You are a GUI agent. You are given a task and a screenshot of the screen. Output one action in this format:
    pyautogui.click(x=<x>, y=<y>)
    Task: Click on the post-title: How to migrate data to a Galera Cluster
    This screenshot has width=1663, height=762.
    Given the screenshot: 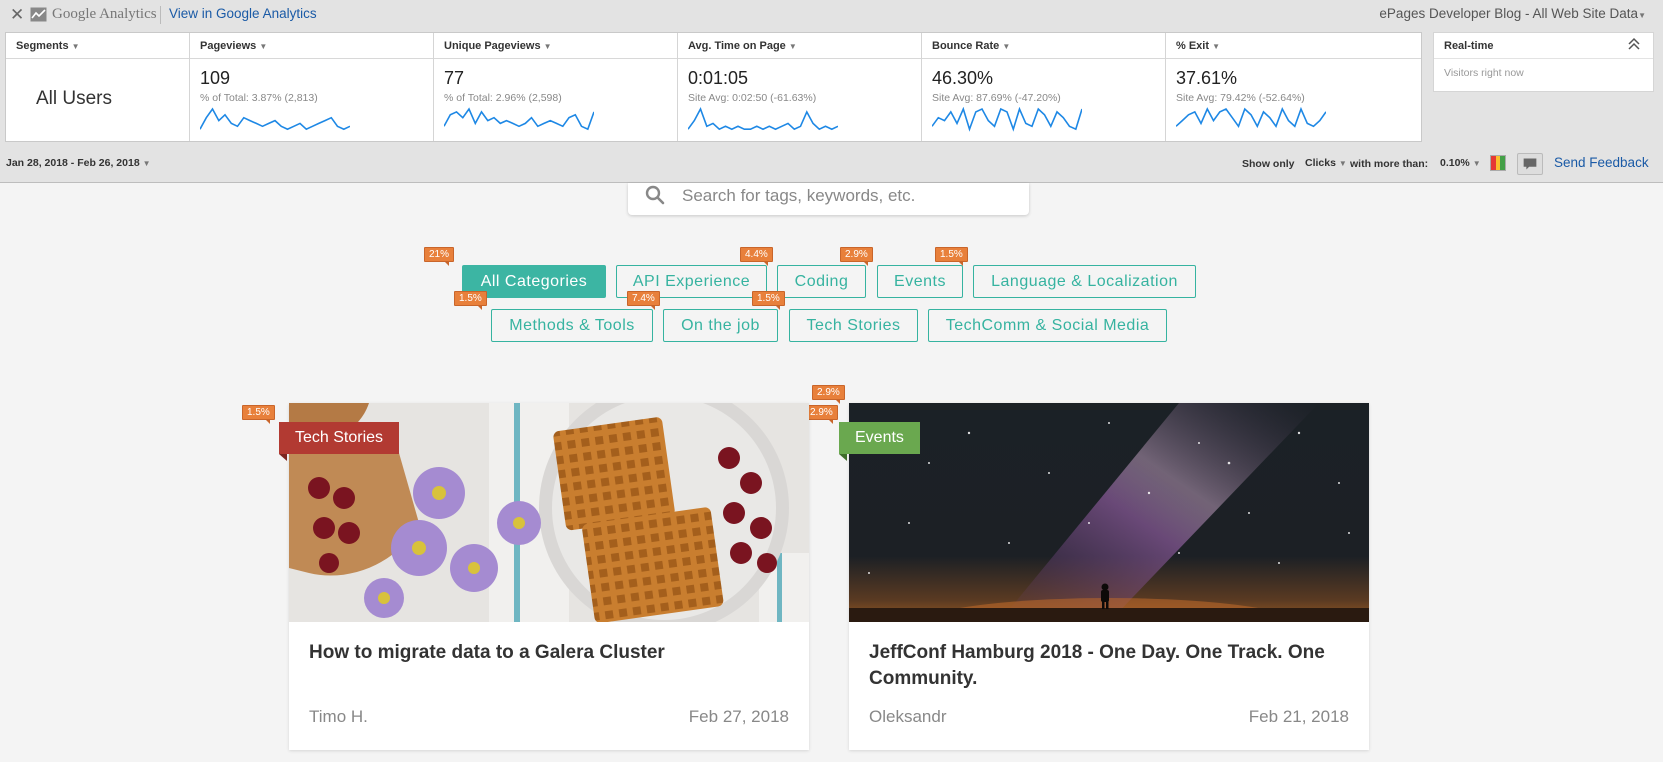 What is the action you would take?
    pyautogui.click(x=549, y=653)
    